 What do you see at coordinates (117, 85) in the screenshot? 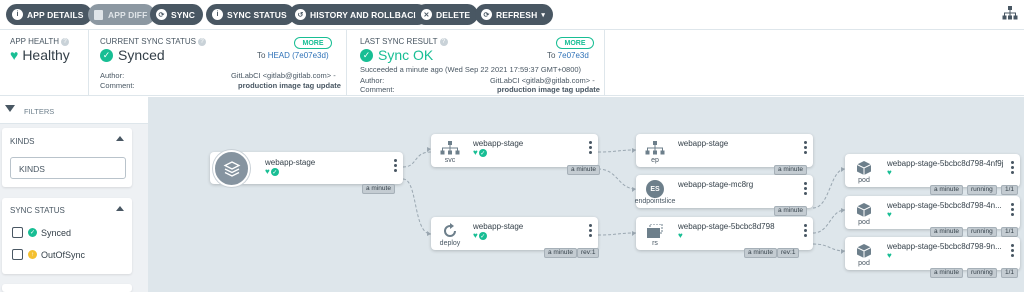
I see `comment-label: Comment:` at bounding box center [117, 85].